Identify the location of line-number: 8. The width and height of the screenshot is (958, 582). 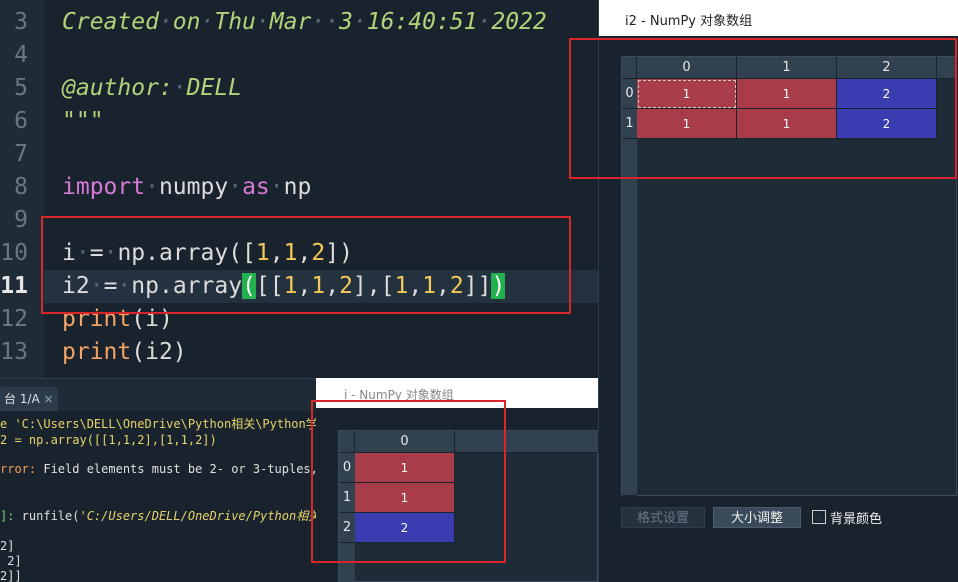
(21, 187).